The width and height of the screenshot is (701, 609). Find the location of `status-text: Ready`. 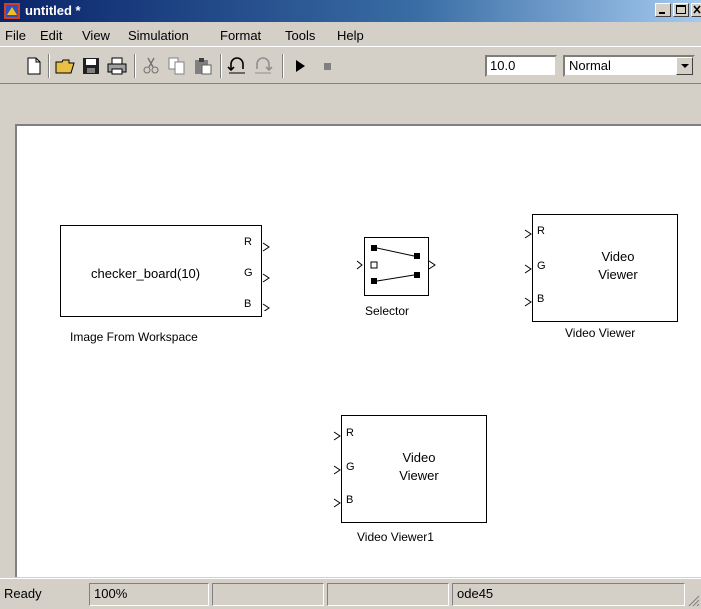

status-text: Ready is located at coordinates (23, 593).